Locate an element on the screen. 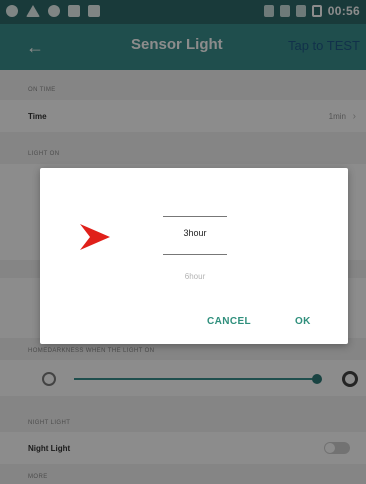 This screenshot has width=366, height=484. picker-bottom-divider is located at coordinates (195, 254).